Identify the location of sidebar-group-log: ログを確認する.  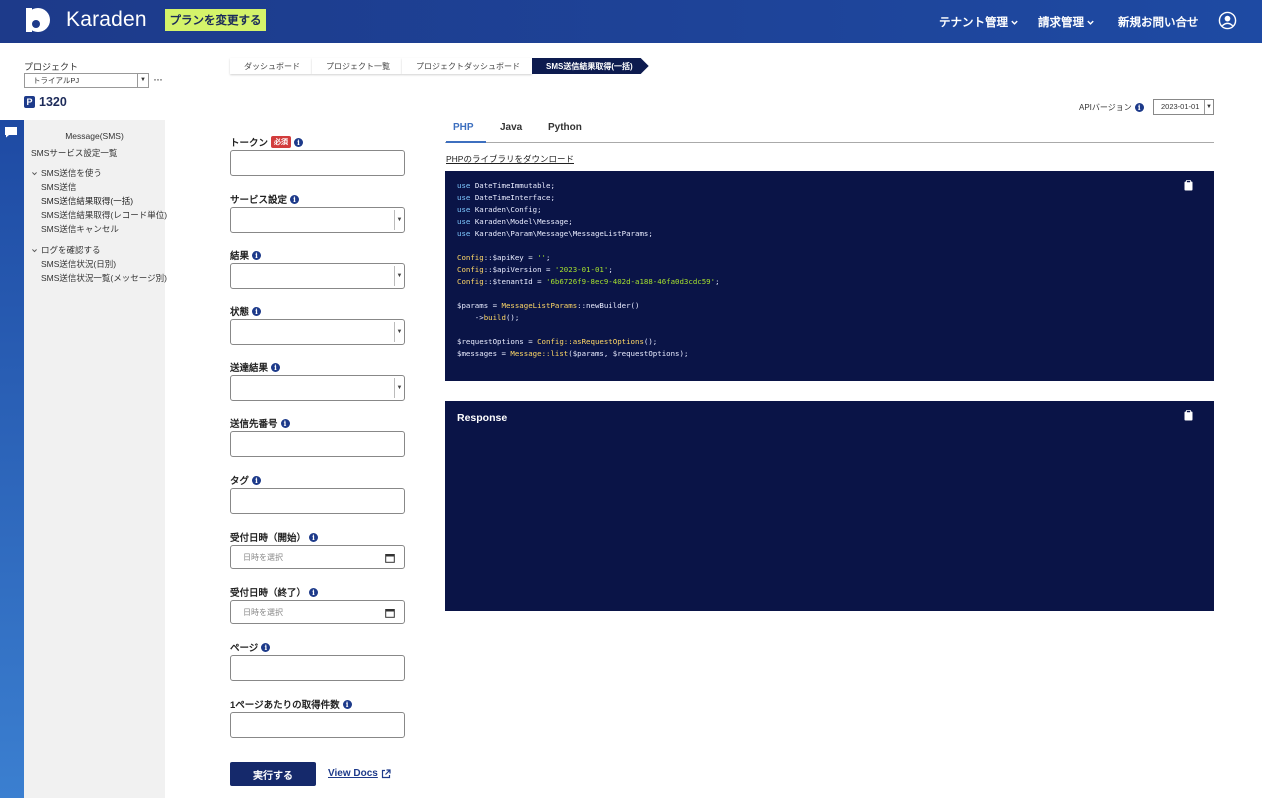
(66, 250).